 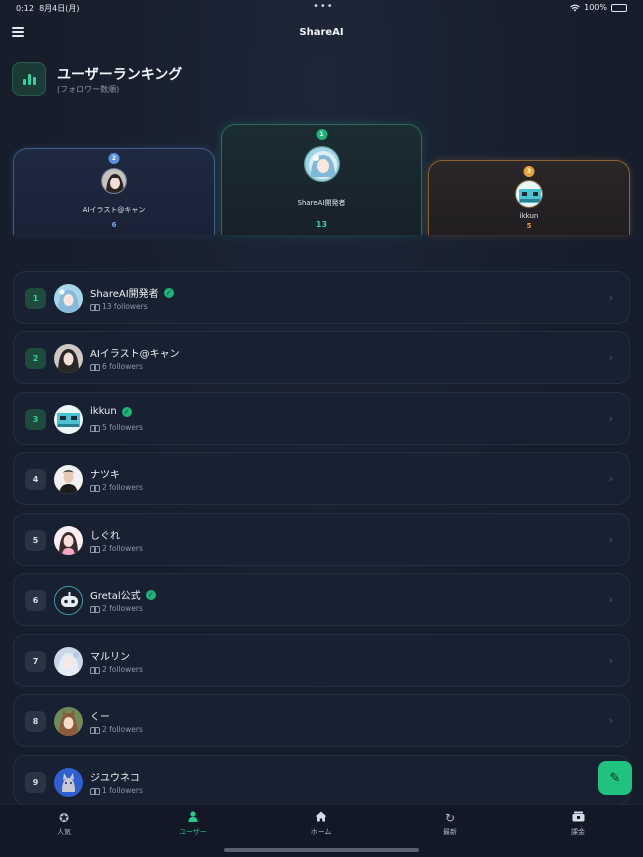 I want to click on list-item: 6 Gretal公式 ✓ 2 followers ›, so click(x=321, y=599).